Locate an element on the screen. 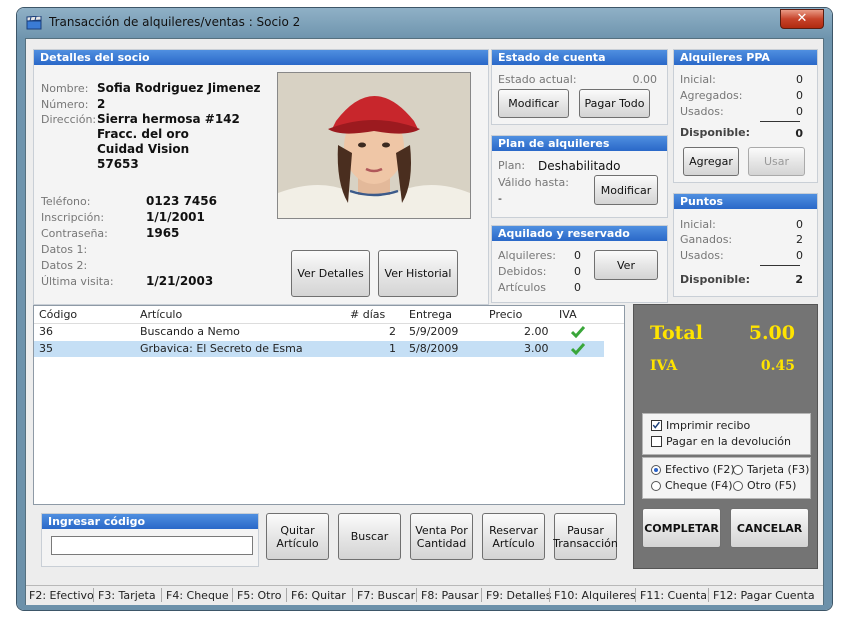 The width and height of the screenshot is (850, 620). member-panel-header: Detalles del socio is located at coordinates (261, 57).